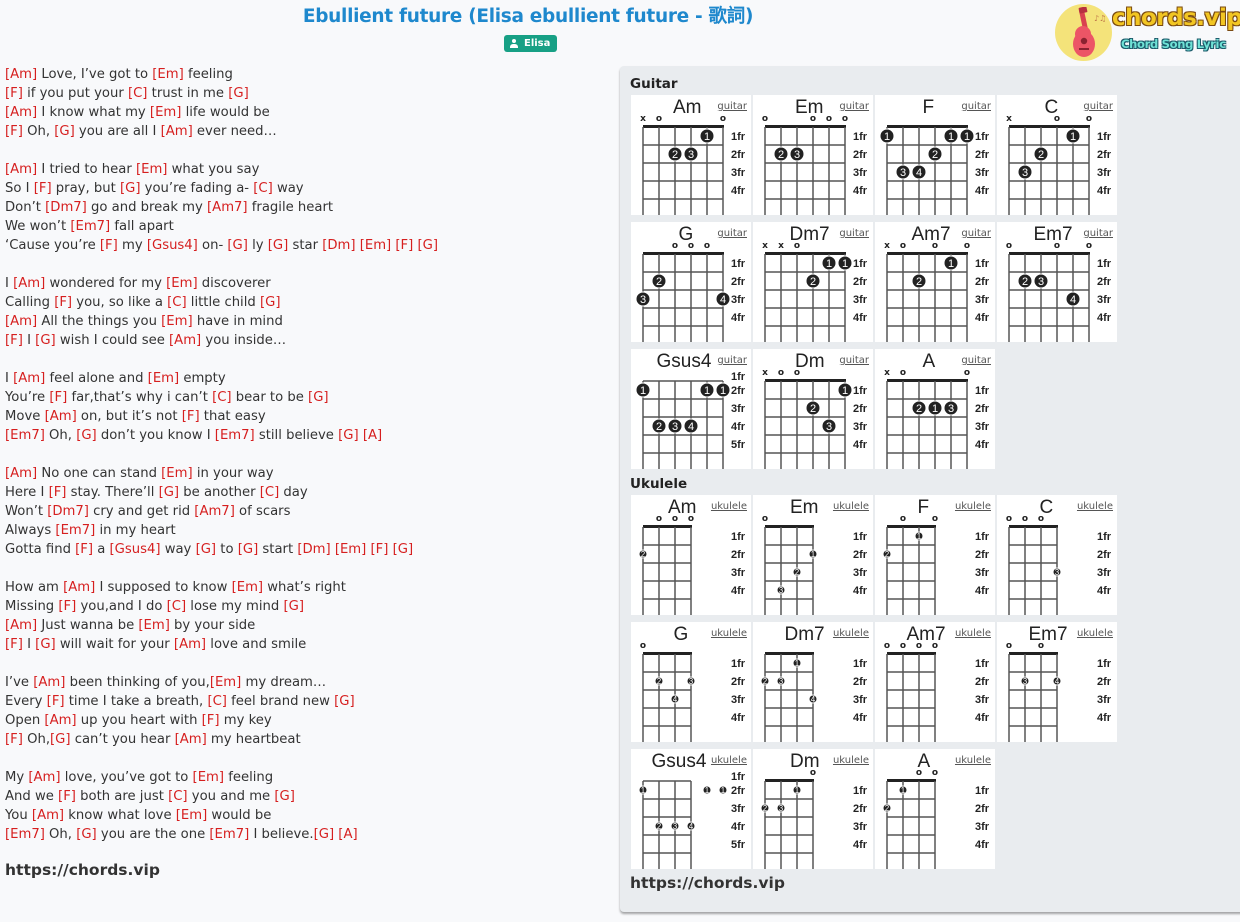 The image size is (1240, 922). I want to click on chord-card-f: Fukulele 1fr 2fr 3fr 4fr o o 1 2, so click(935, 555).